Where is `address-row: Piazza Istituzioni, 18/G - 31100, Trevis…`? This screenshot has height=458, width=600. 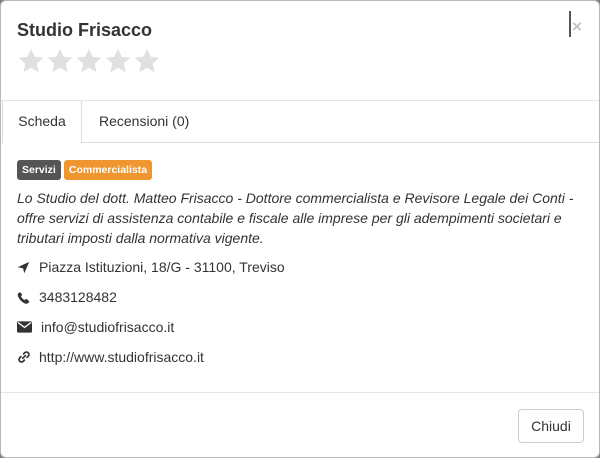
address-row: Piazza Istituzioni, 18/G - 31100, Trevis… is located at coordinates (151, 267).